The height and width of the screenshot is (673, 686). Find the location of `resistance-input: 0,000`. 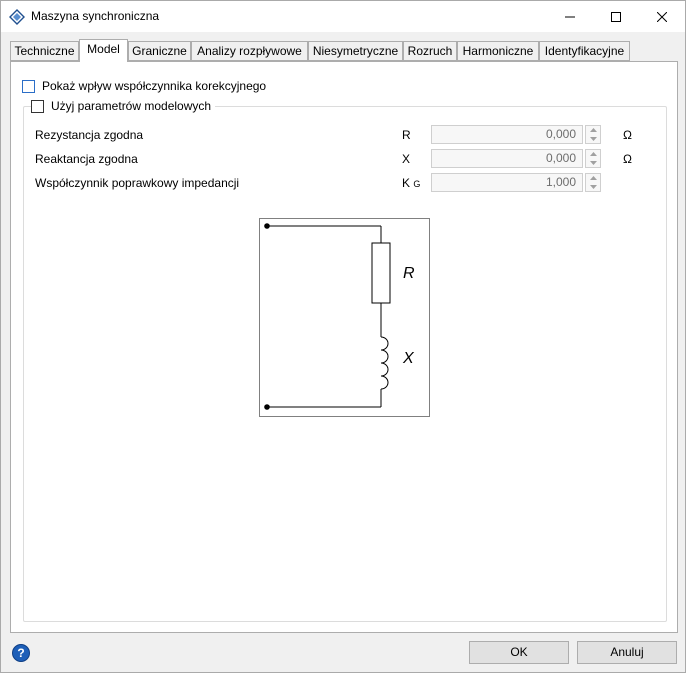

resistance-input: 0,000 is located at coordinates (507, 134).